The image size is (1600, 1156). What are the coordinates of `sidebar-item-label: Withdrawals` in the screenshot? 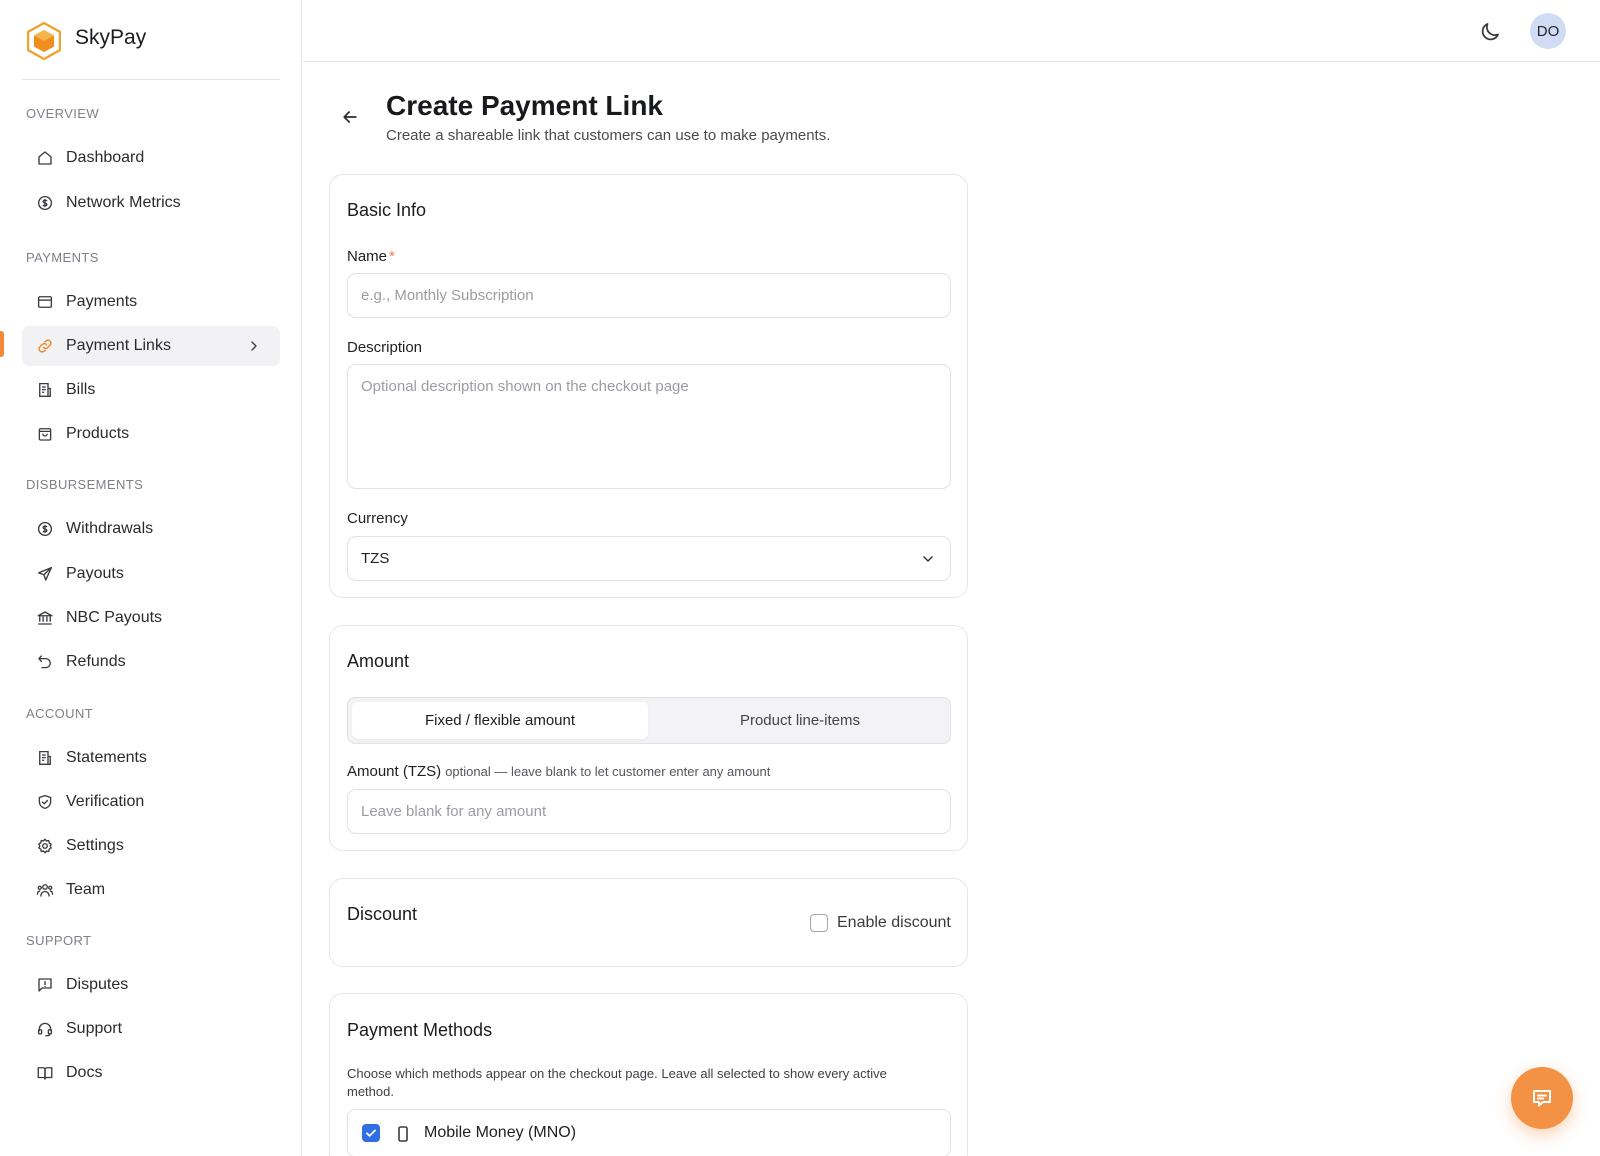 It's located at (110, 528).